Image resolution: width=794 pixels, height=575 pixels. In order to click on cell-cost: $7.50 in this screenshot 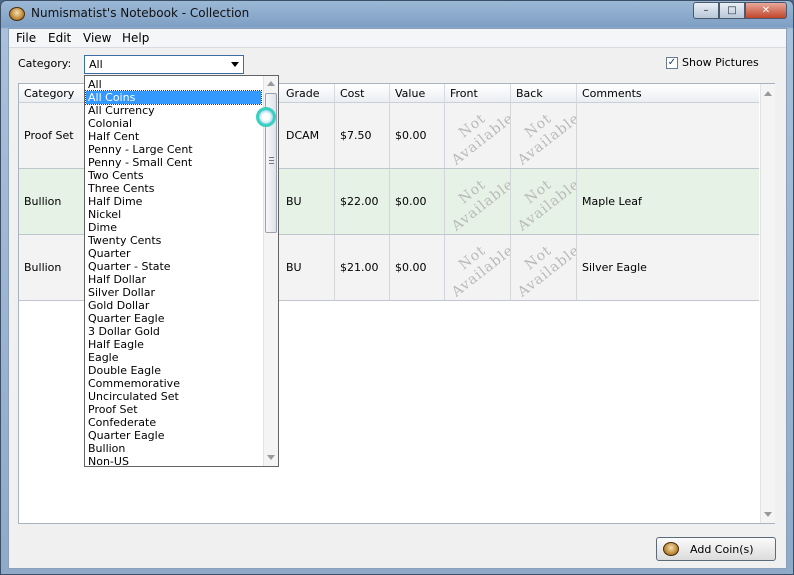, I will do `click(362, 135)`.